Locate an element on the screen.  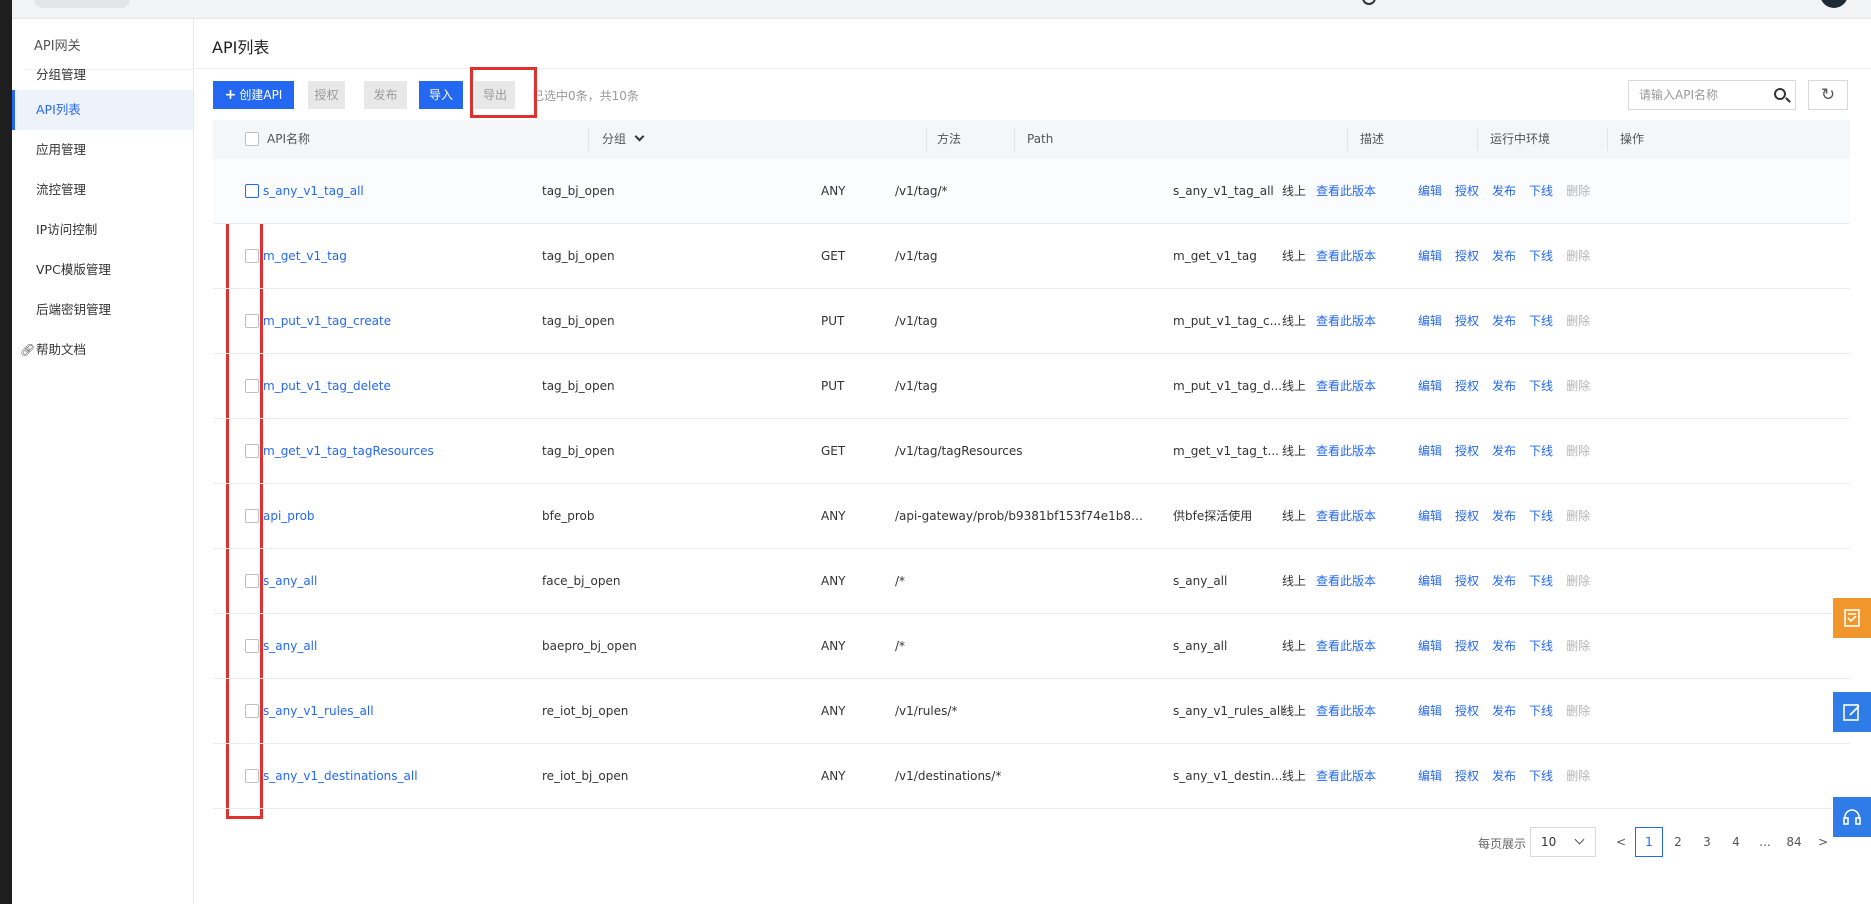
top-search-icon is located at coordinates (1369, 2).